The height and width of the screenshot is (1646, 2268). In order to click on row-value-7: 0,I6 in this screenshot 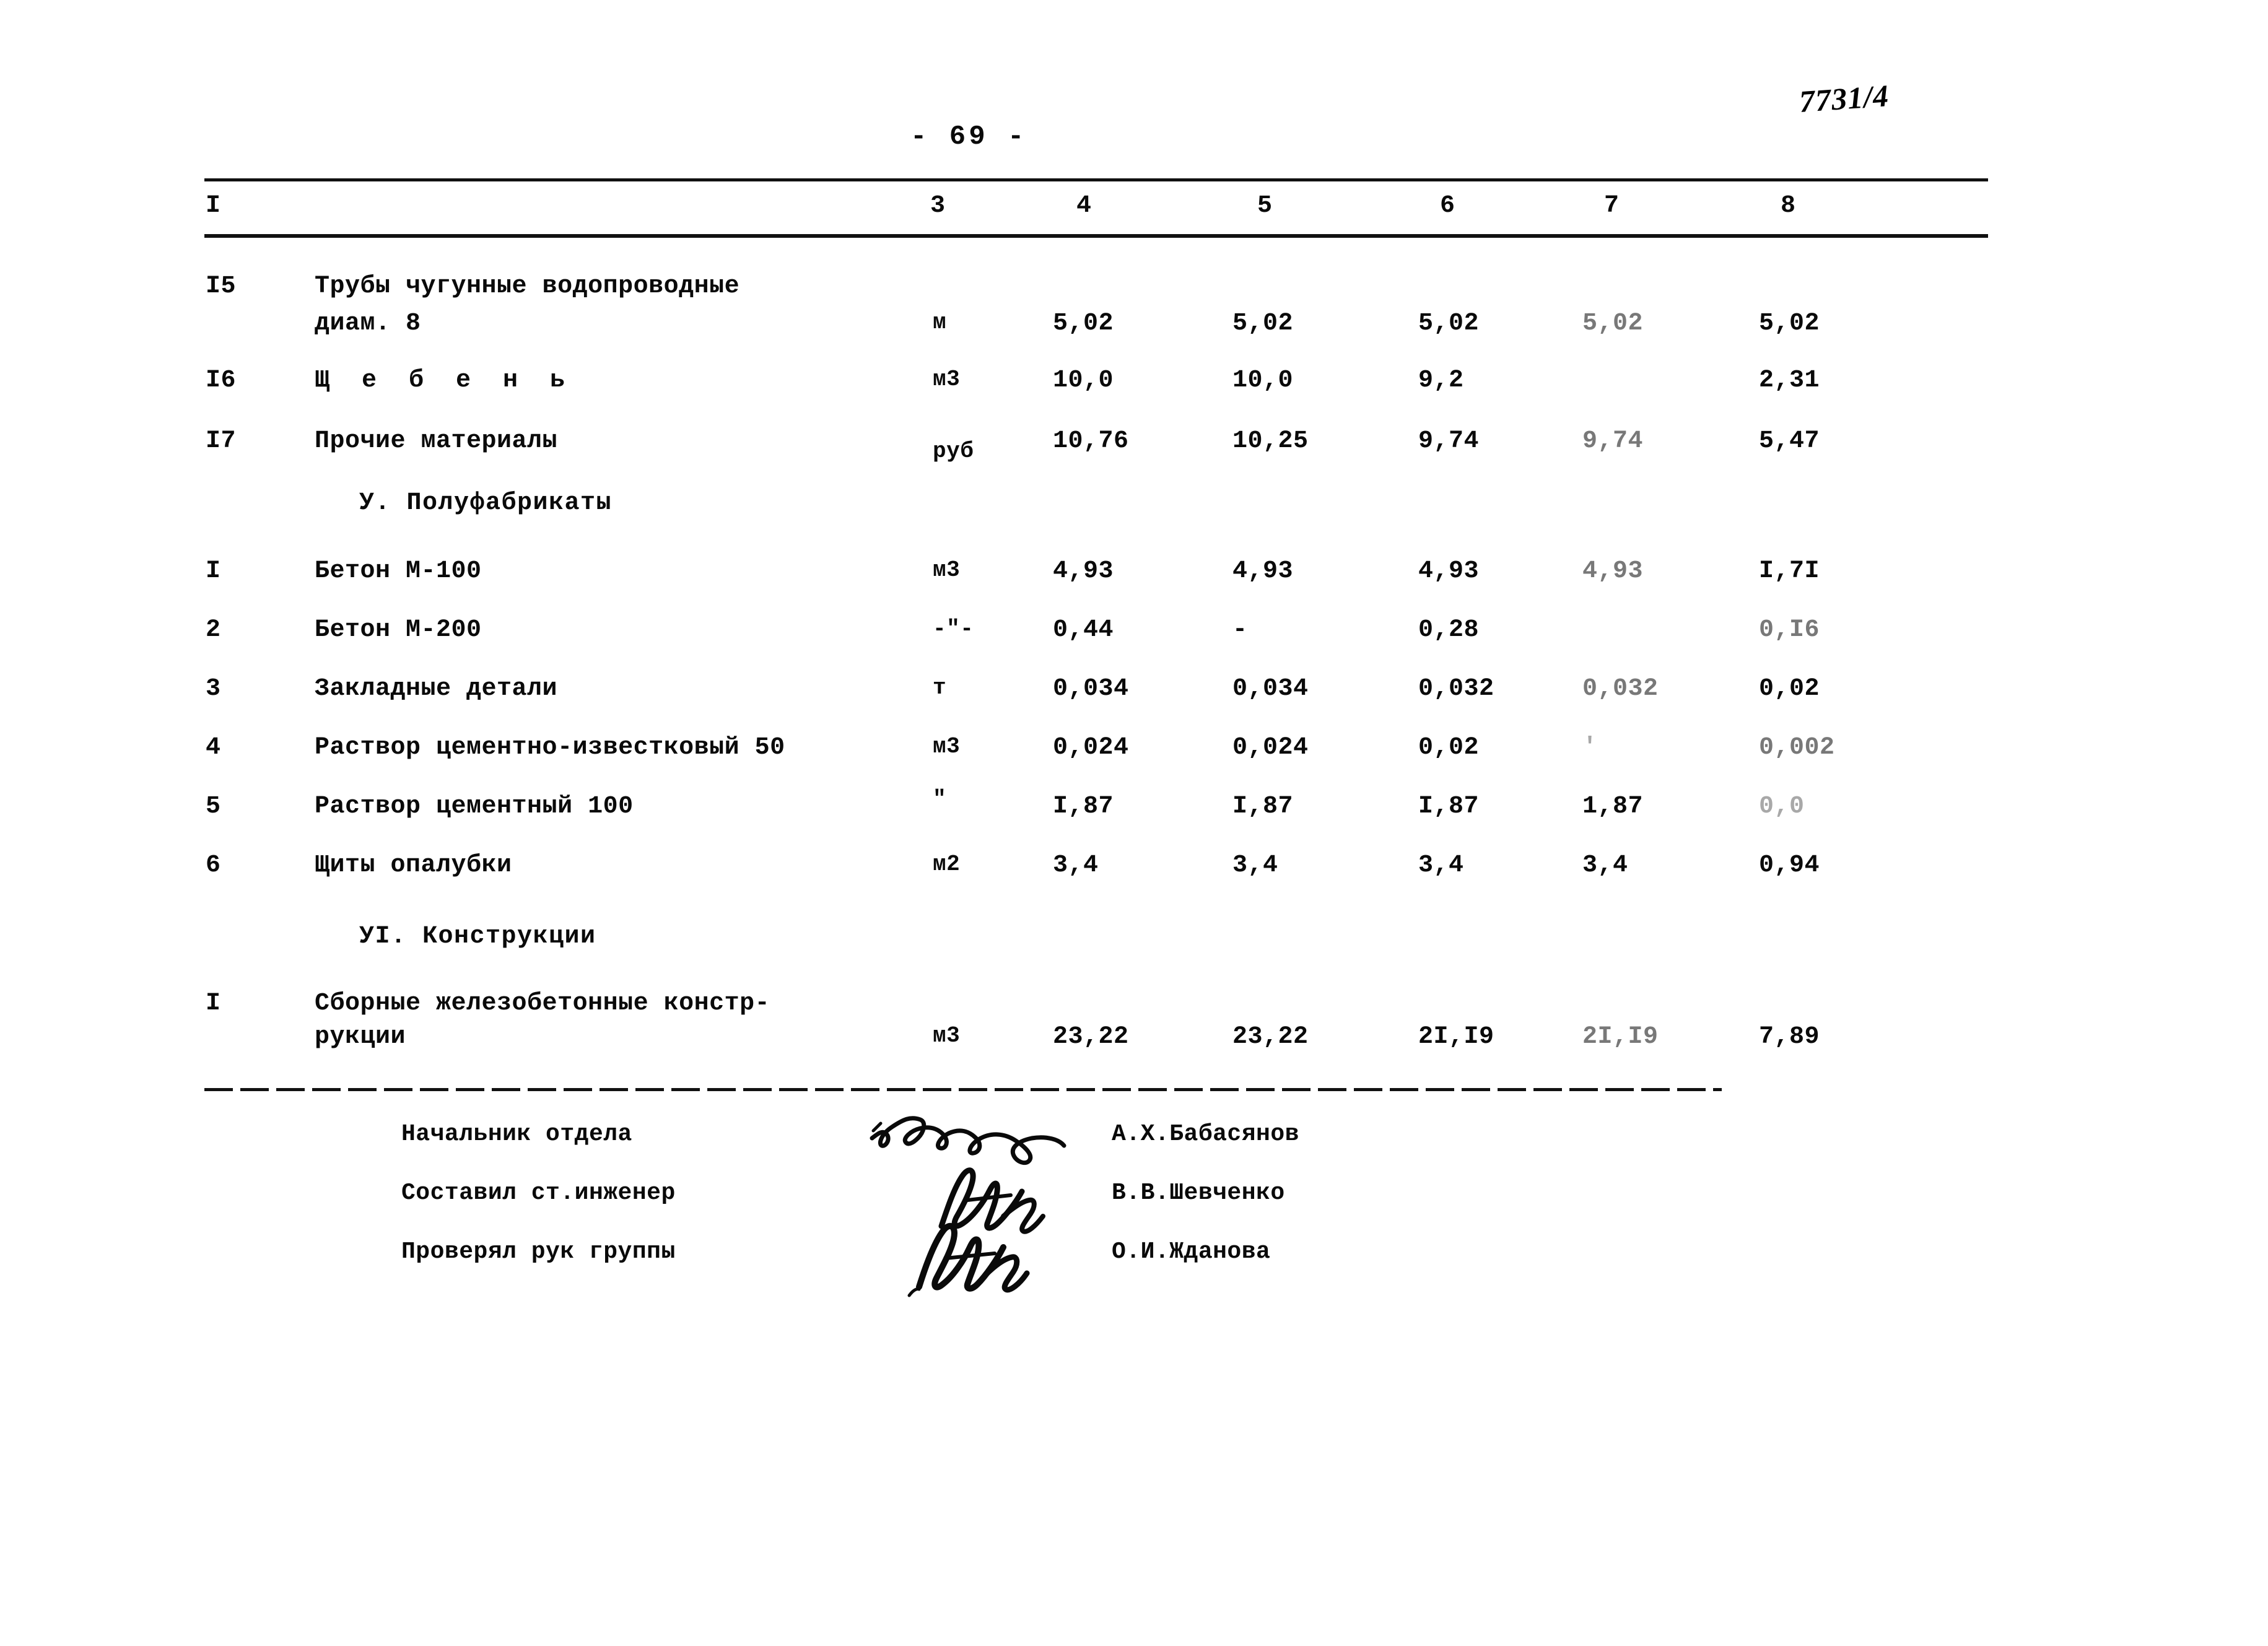, I will do `click(1789, 630)`.